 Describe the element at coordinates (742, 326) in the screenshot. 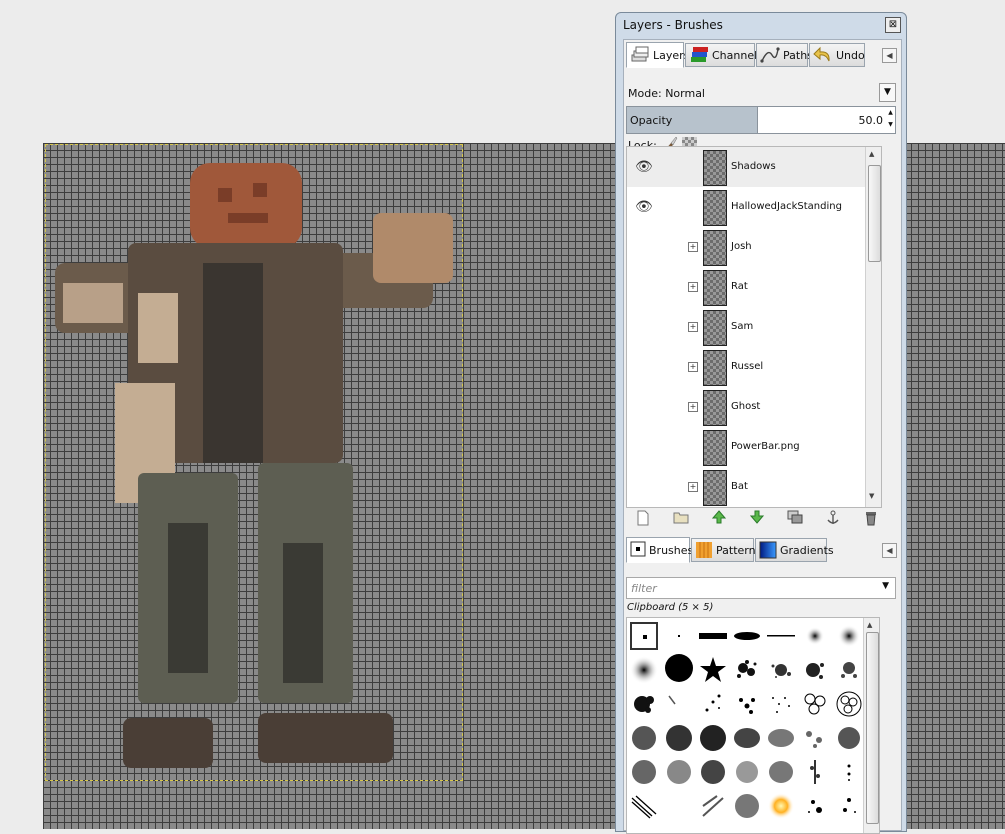

I see `layer-name: Sam` at that location.